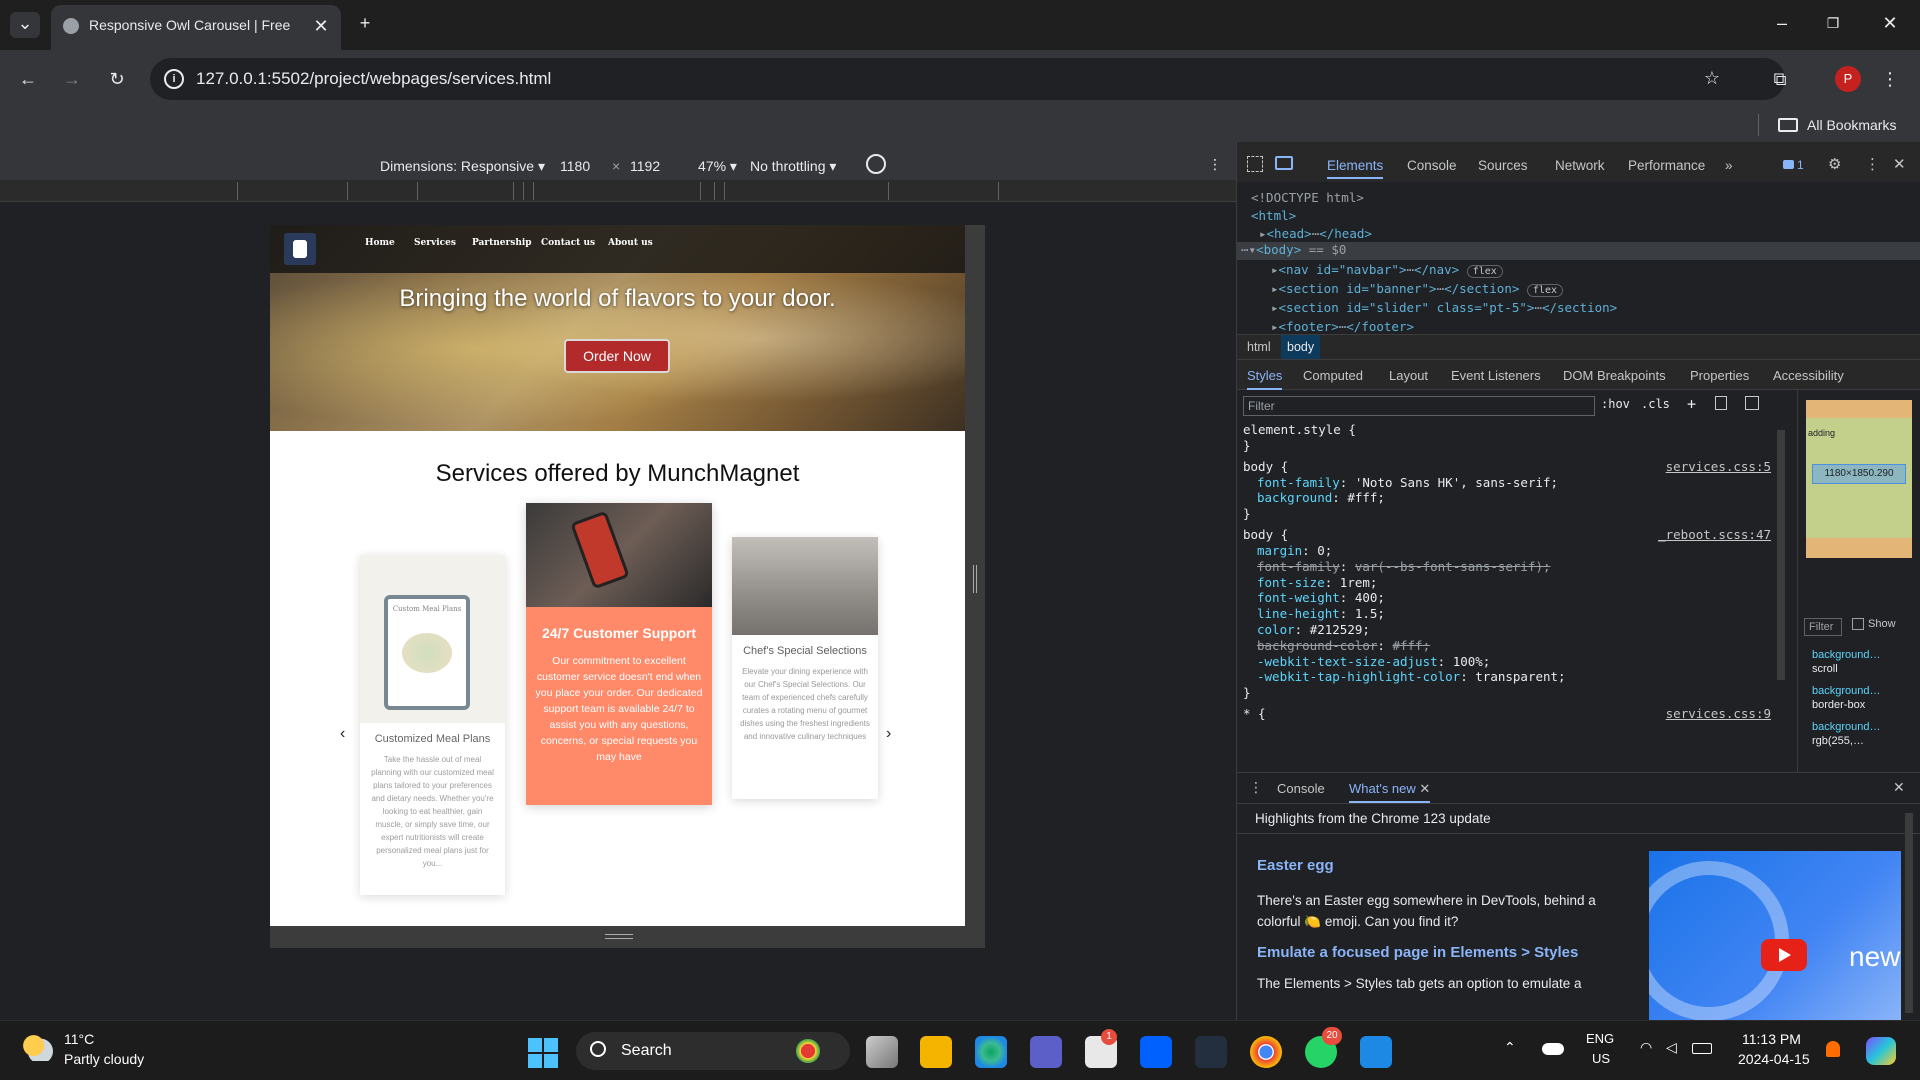 This screenshot has width=1920, height=1080. Describe the element at coordinates (1484, 271) in the screenshot. I see `flex-badge: flex` at that location.